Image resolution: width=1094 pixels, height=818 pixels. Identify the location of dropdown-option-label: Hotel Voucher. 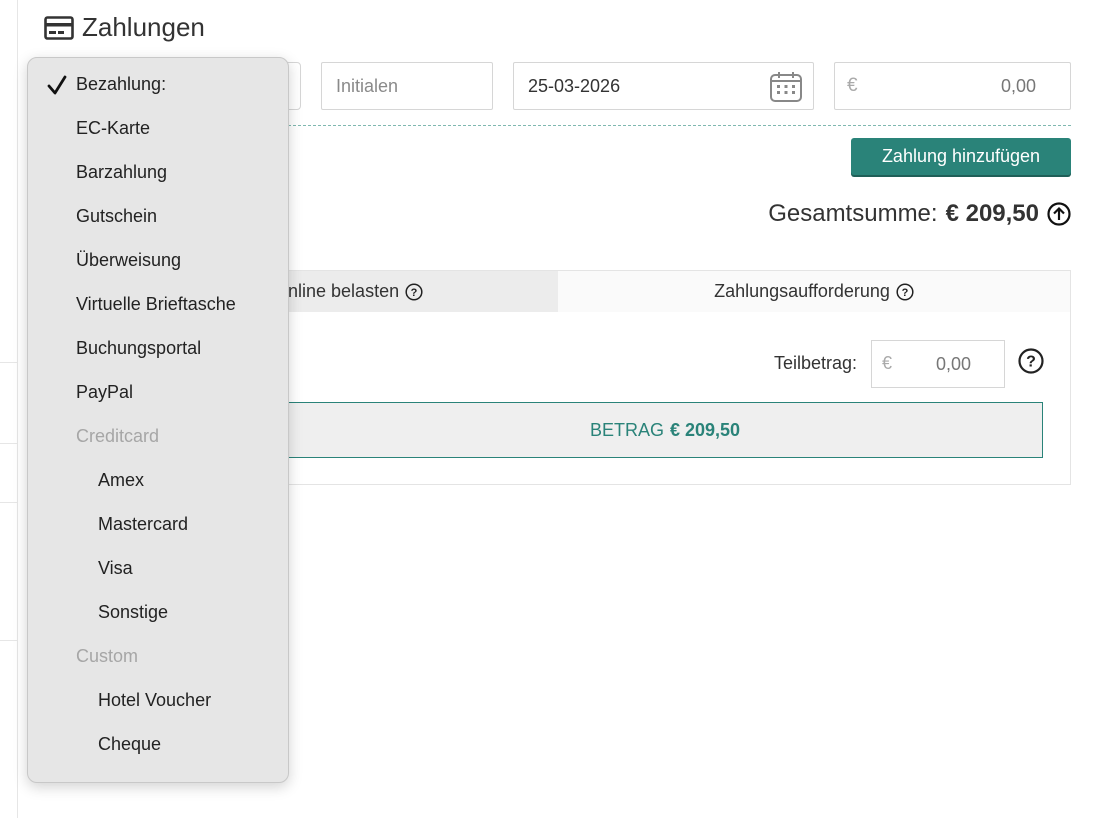
(155, 699).